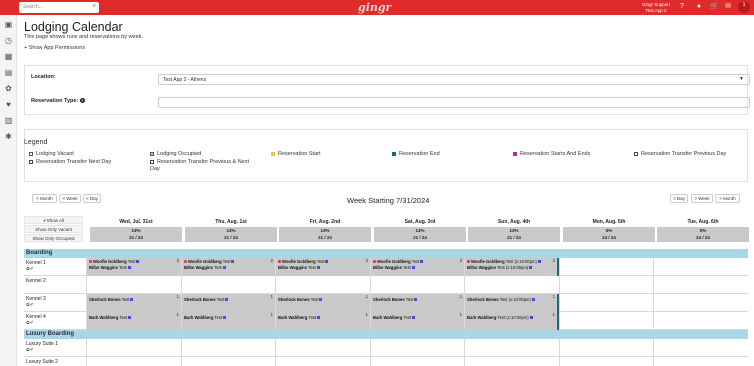  What do you see at coordinates (512, 303) in the screenshot?
I see `calendar-cell: Sherlock Bones Test (x:10:00pm) 1` at bounding box center [512, 303].